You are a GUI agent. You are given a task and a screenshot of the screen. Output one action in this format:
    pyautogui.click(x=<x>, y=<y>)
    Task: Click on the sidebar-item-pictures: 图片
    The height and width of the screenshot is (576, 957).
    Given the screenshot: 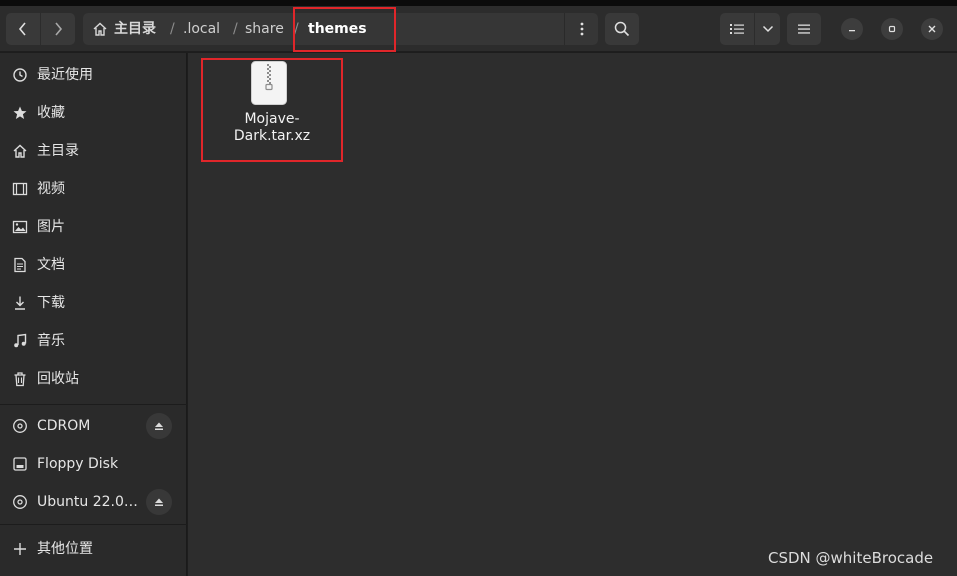 What is the action you would take?
    pyautogui.click(x=93, y=227)
    